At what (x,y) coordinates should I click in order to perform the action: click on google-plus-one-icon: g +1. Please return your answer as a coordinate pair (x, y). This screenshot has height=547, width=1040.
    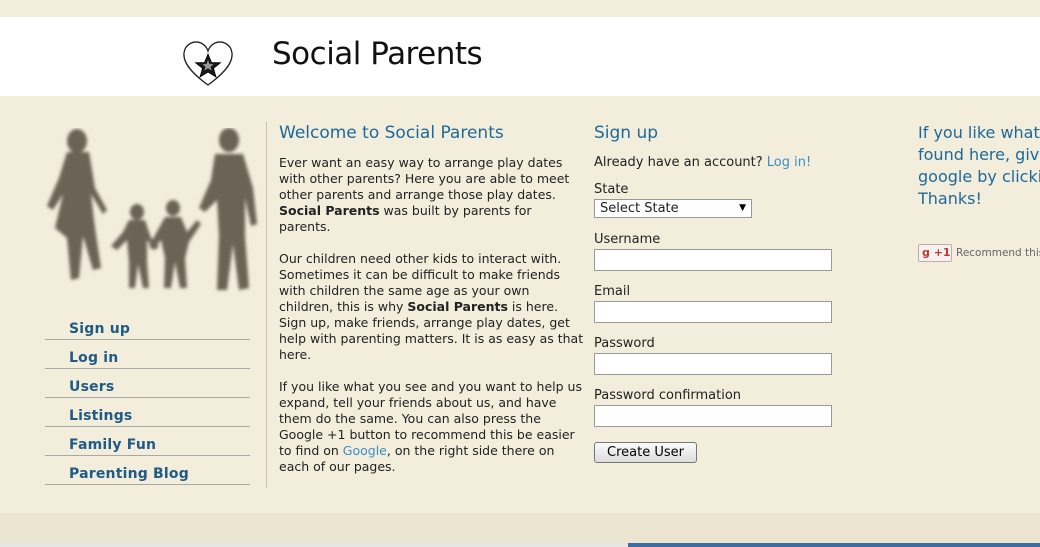
    Looking at the image, I should click on (935, 252).